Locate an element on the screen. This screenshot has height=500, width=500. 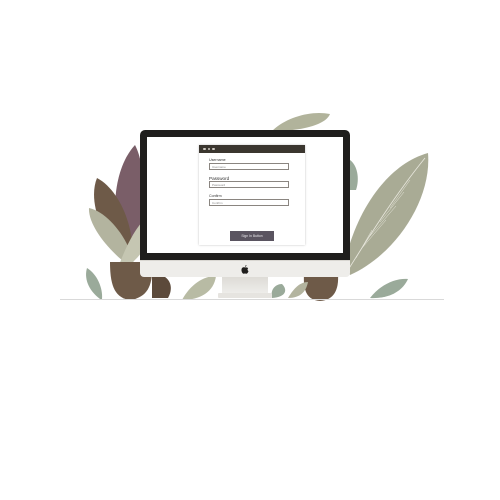
apple-icon is located at coordinates (245, 269).